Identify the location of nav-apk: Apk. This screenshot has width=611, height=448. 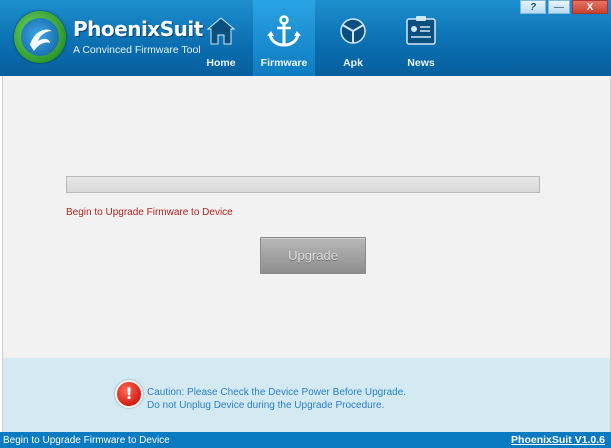
(353, 38).